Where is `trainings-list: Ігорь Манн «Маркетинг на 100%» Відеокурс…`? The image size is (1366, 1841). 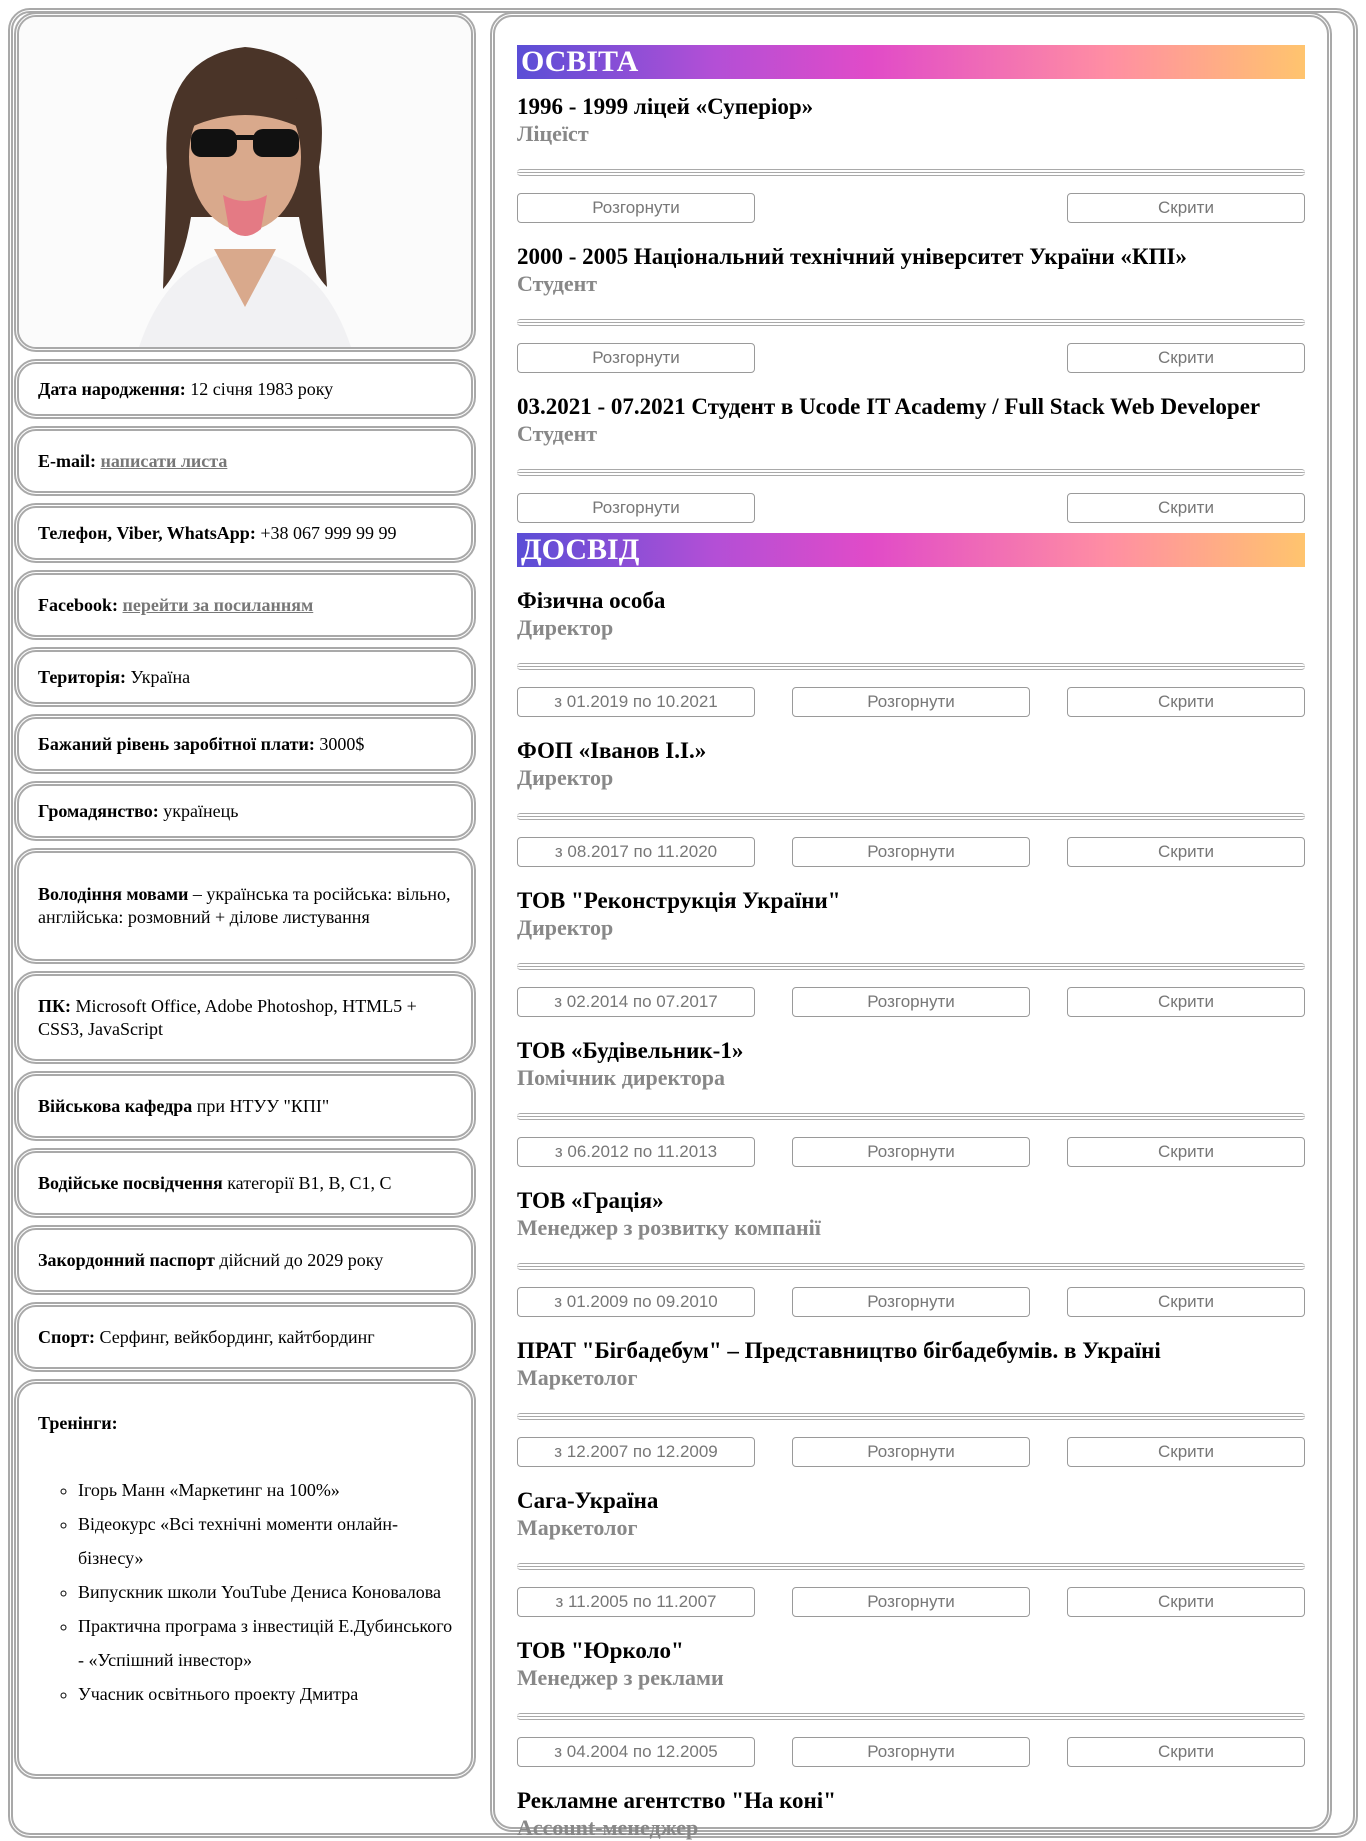 trainings-list: Ігорь Манн «Маркетинг на 100%» Відеокурс… is located at coordinates (247, 1592).